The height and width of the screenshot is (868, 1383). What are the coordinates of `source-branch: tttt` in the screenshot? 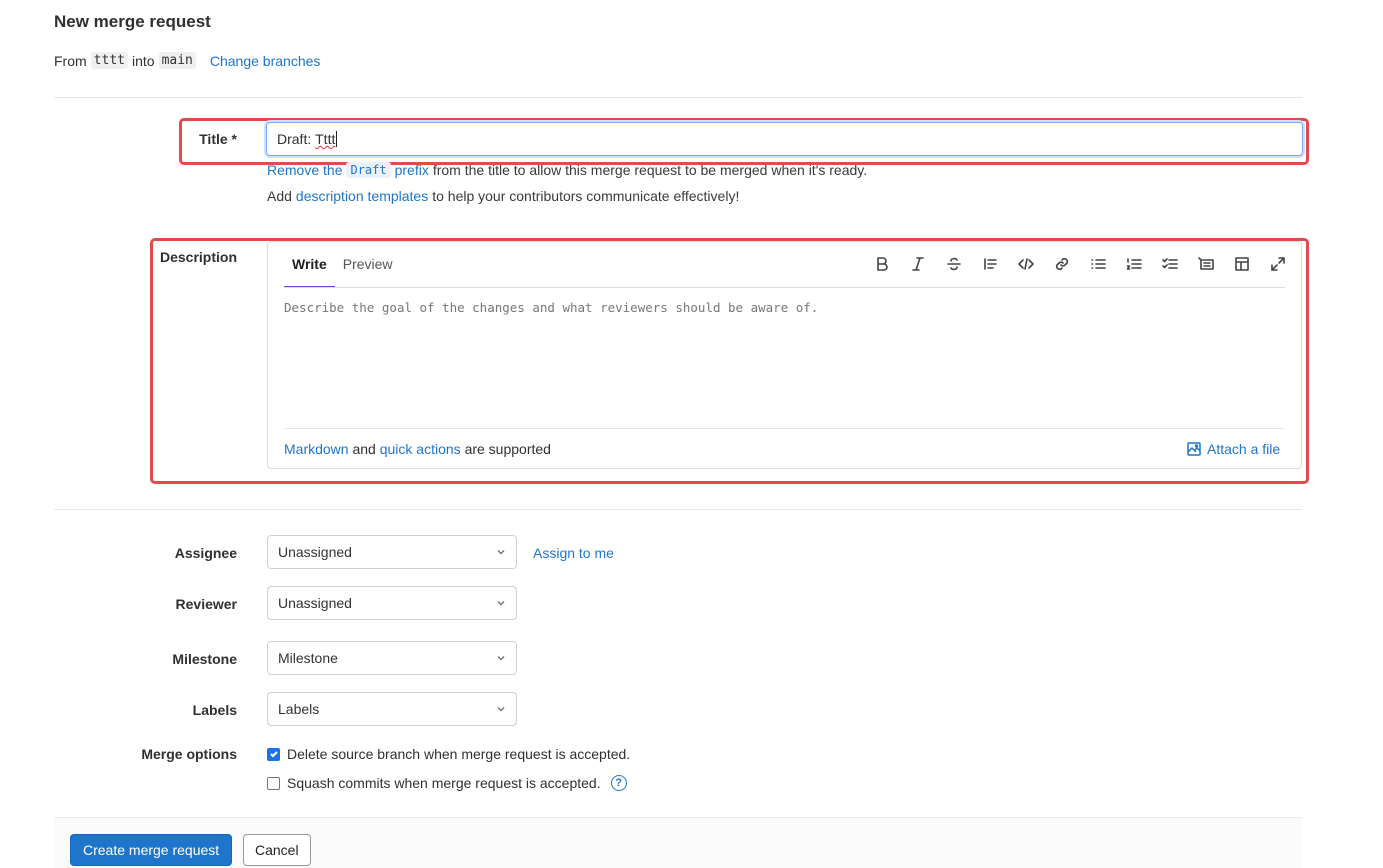 It's located at (109, 60).